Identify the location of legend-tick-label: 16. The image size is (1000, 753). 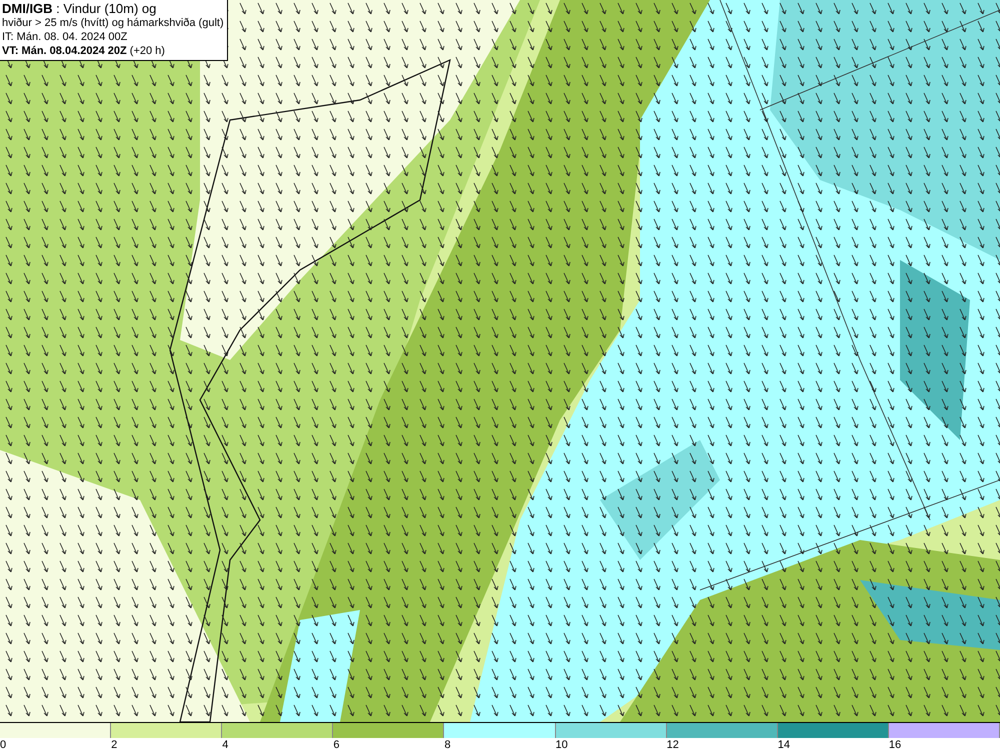
(895, 745).